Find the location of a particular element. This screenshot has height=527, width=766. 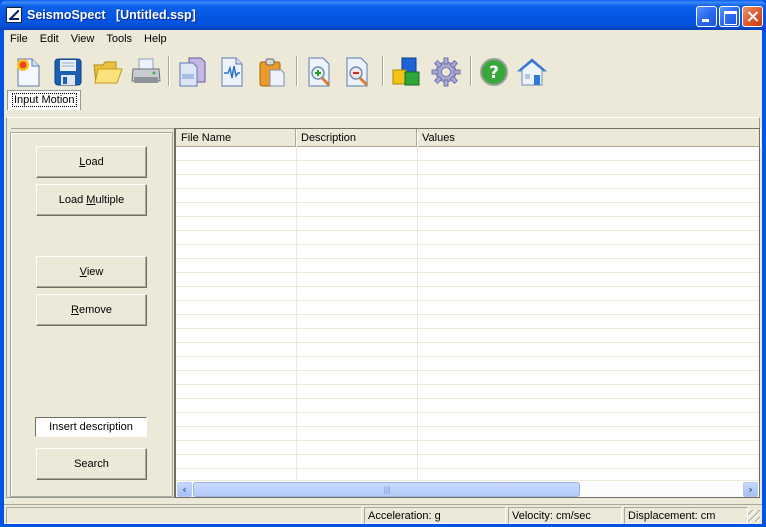

new-icon is located at coordinates (28, 72).